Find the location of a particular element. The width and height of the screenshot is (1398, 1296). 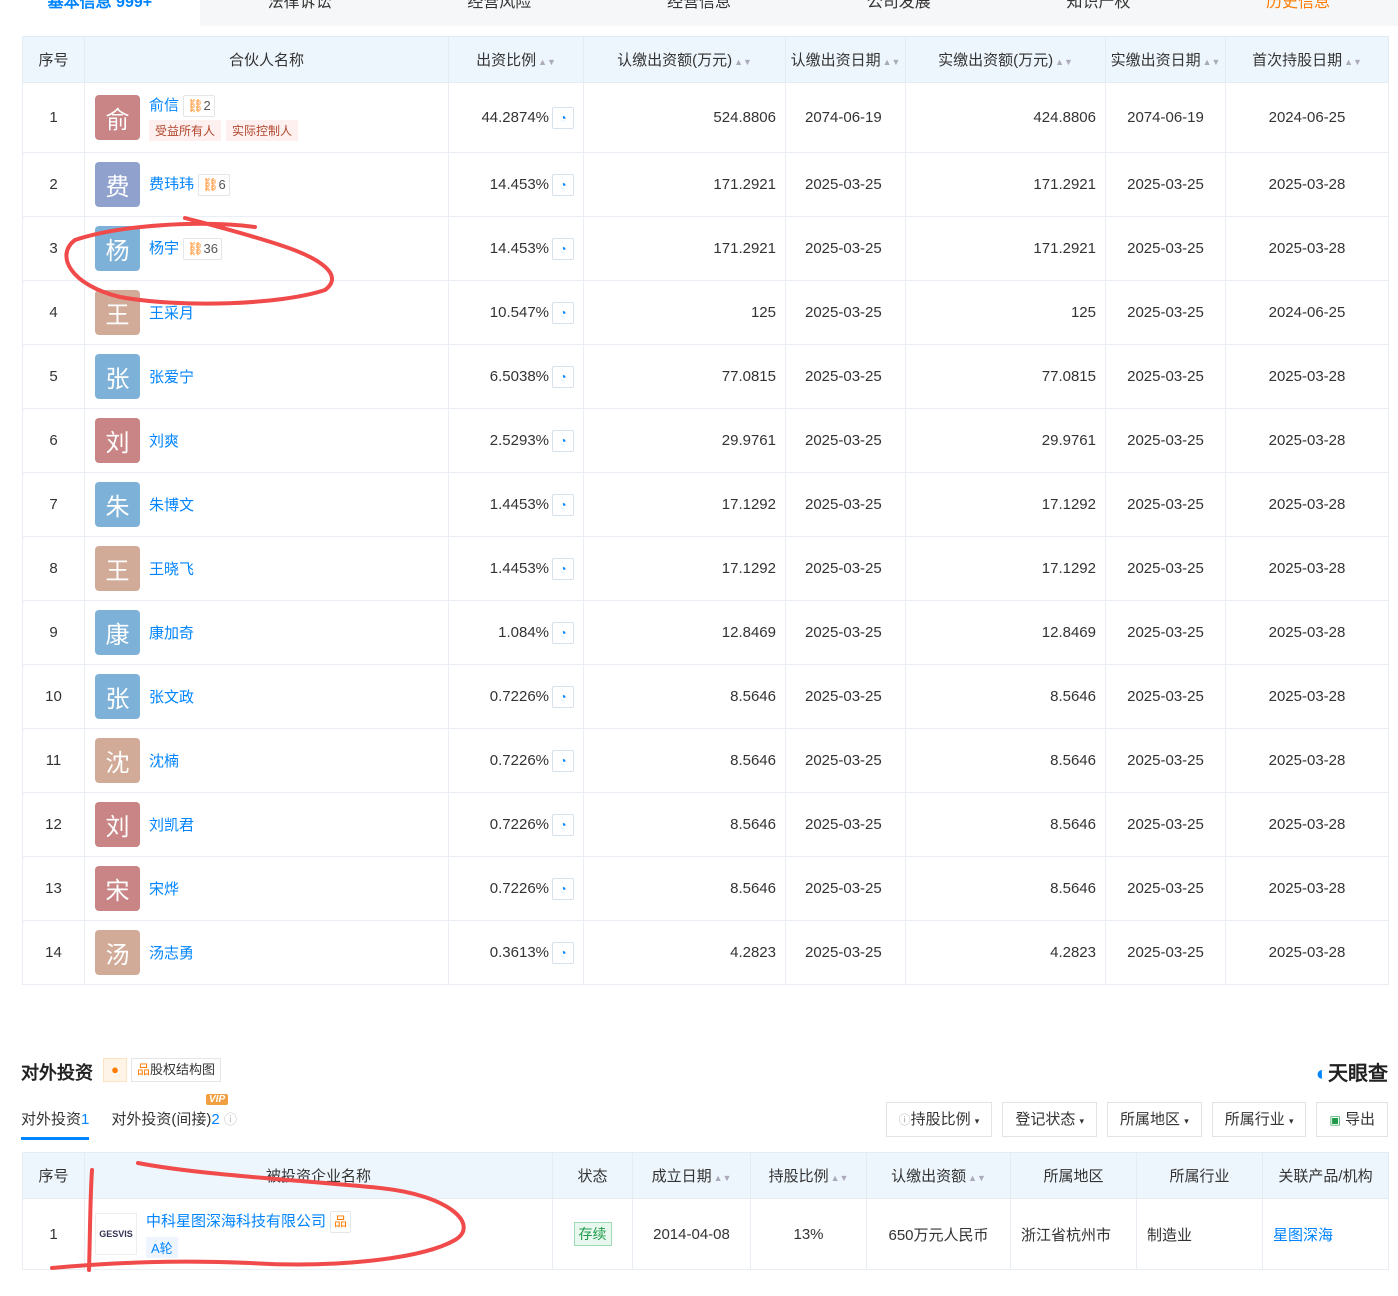

filter-industry: 所属行业 ▾ is located at coordinates (1259, 1119).